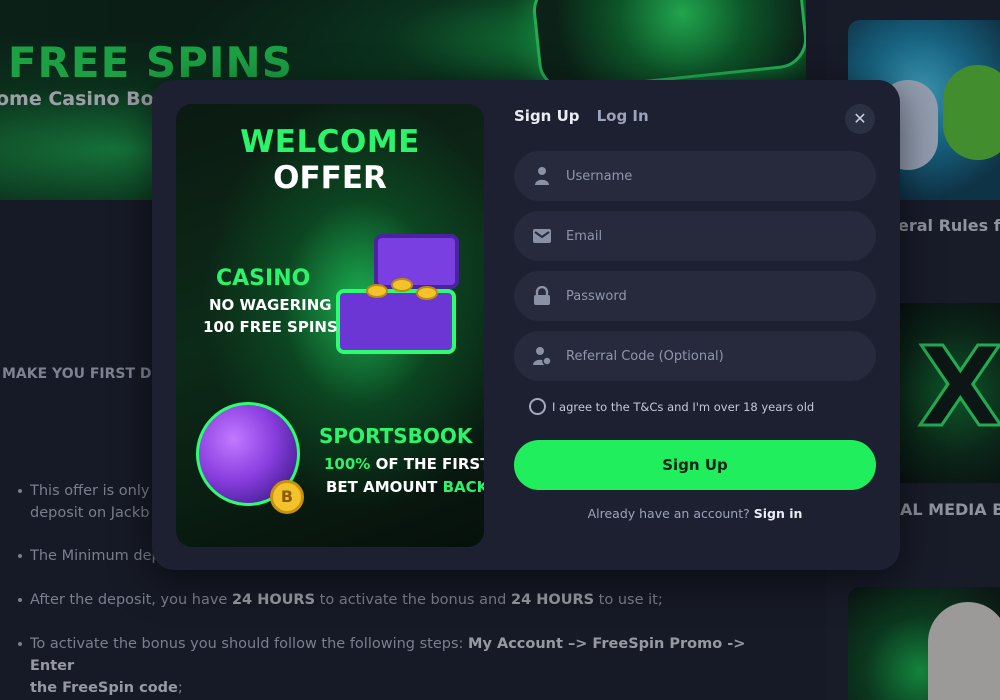 This screenshot has height=700, width=1000. I want to click on user-icon, so click(542, 176).